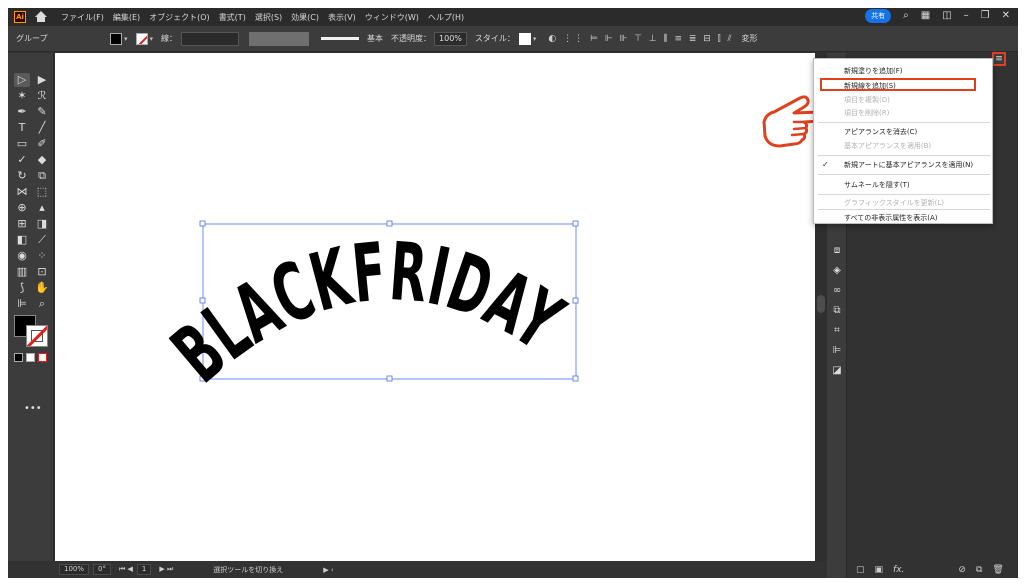 This screenshot has width=1024, height=583. What do you see at coordinates (42, 224) in the screenshot?
I see `mesh-tool-icon: ◨` at bounding box center [42, 224].